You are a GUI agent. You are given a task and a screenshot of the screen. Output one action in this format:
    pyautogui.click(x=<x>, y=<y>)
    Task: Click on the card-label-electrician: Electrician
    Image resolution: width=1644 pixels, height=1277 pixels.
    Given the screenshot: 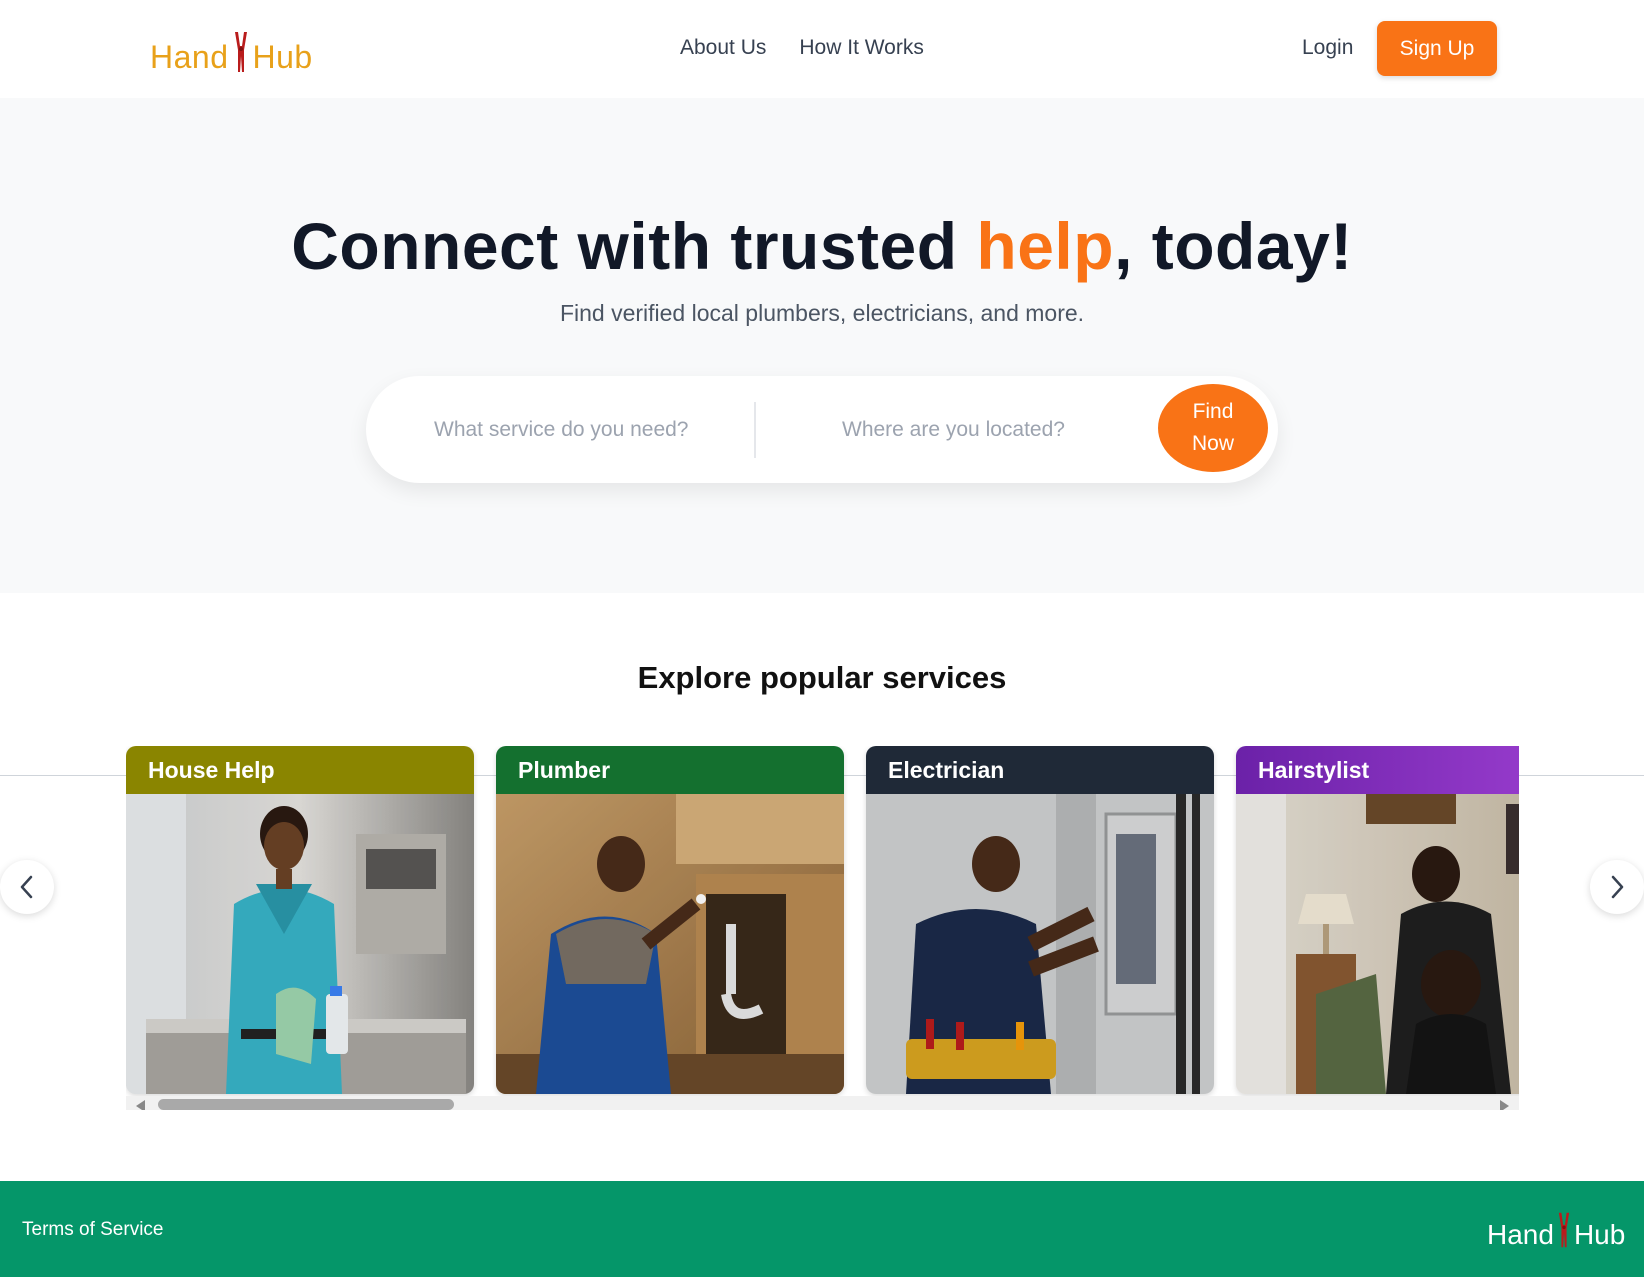 What is the action you would take?
    pyautogui.click(x=1040, y=770)
    